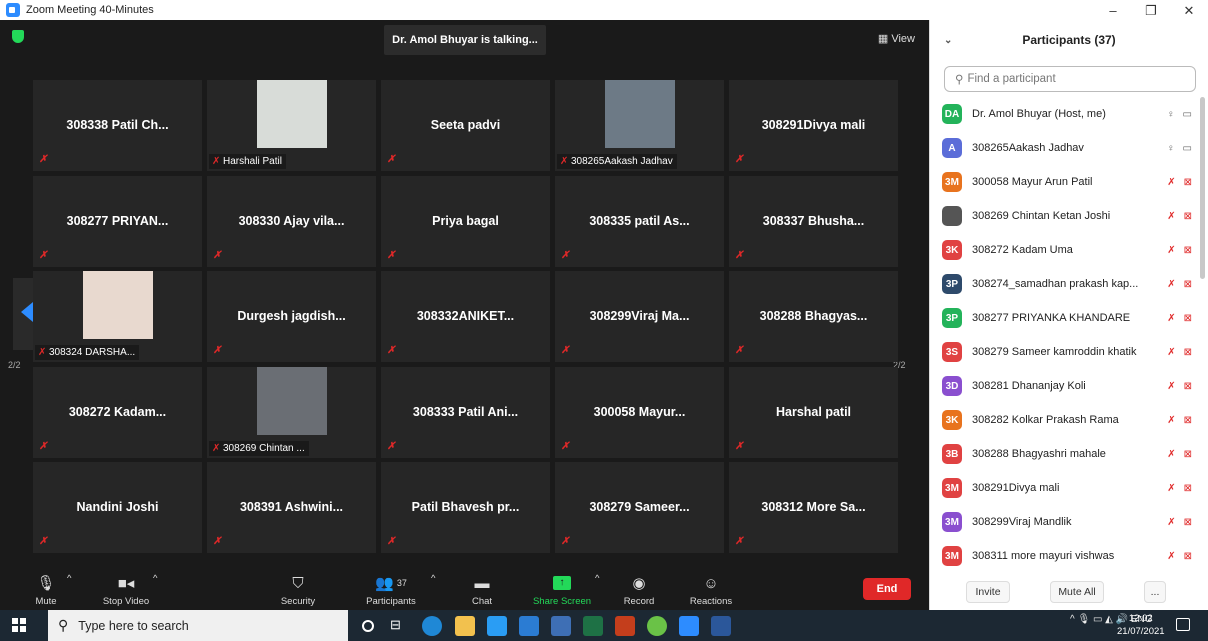 The image size is (1208, 641). I want to click on participant-row: 3M 308291Divya mali ✗ ⊠, so click(1065, 488).